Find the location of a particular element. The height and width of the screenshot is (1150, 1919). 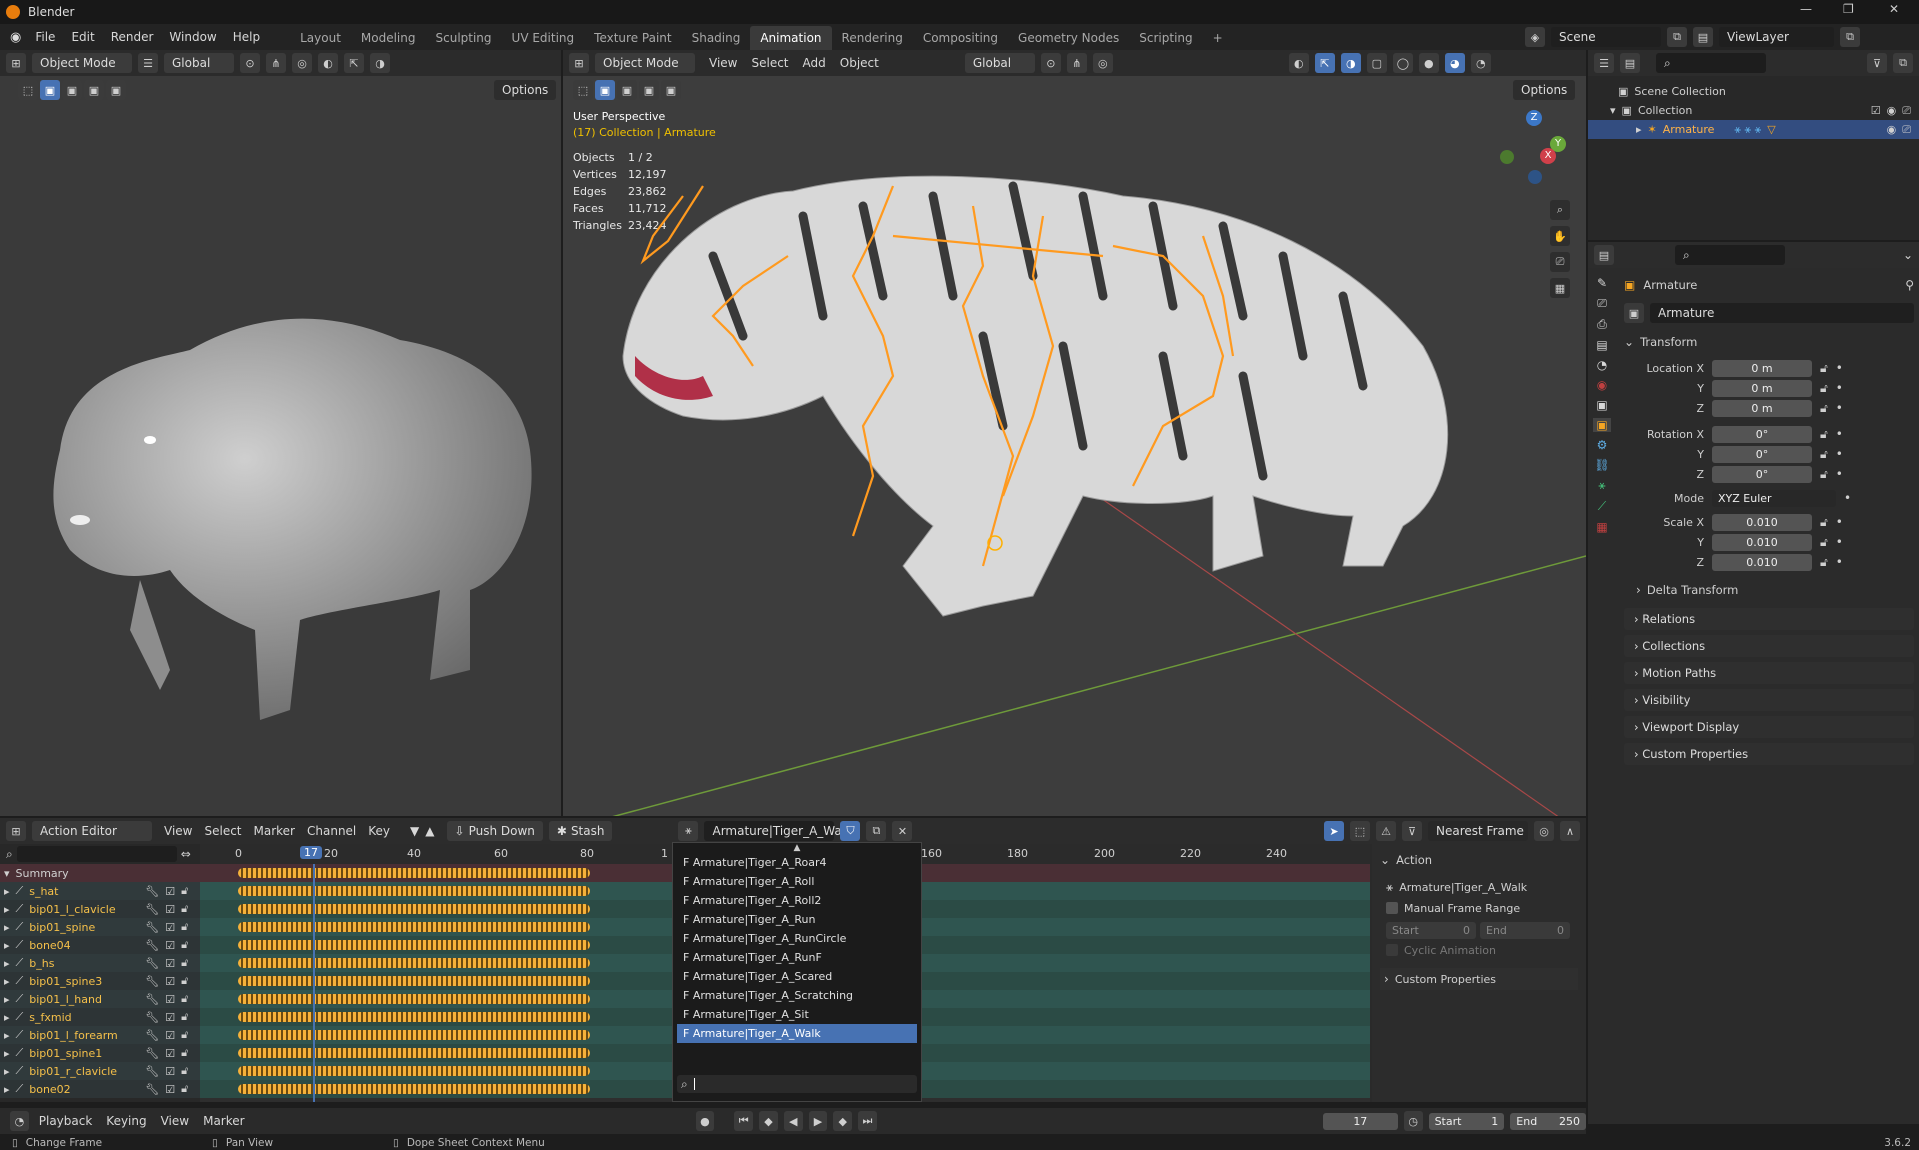

action-panel-header: ⌄ Action is located at coordinates (1479, 860).